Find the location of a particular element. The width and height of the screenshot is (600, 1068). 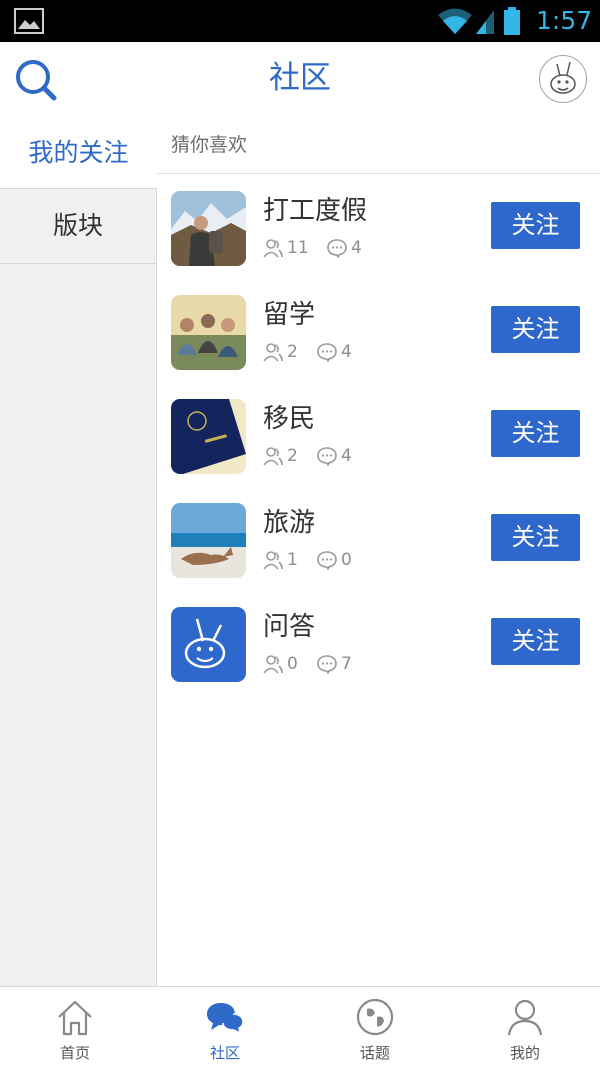

tab-boards: 版块 is located at coordinates (78, 226).